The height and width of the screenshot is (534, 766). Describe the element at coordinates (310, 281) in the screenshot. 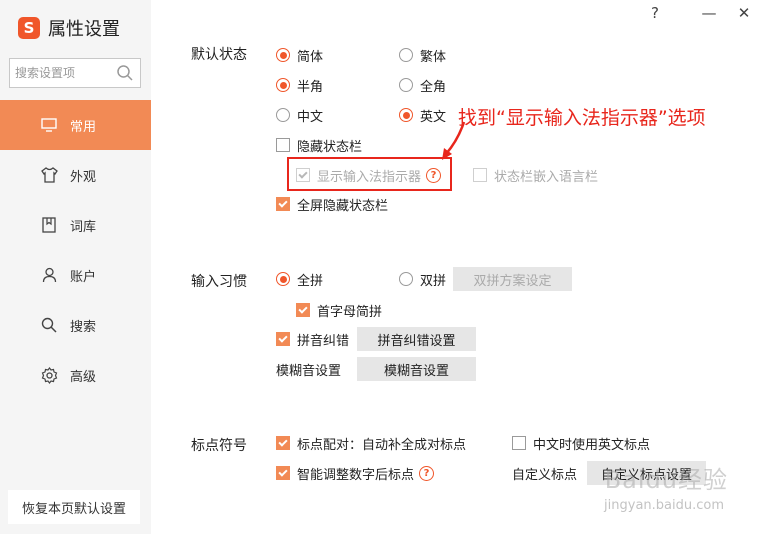

I see `radio-label: 全拼` at that location.